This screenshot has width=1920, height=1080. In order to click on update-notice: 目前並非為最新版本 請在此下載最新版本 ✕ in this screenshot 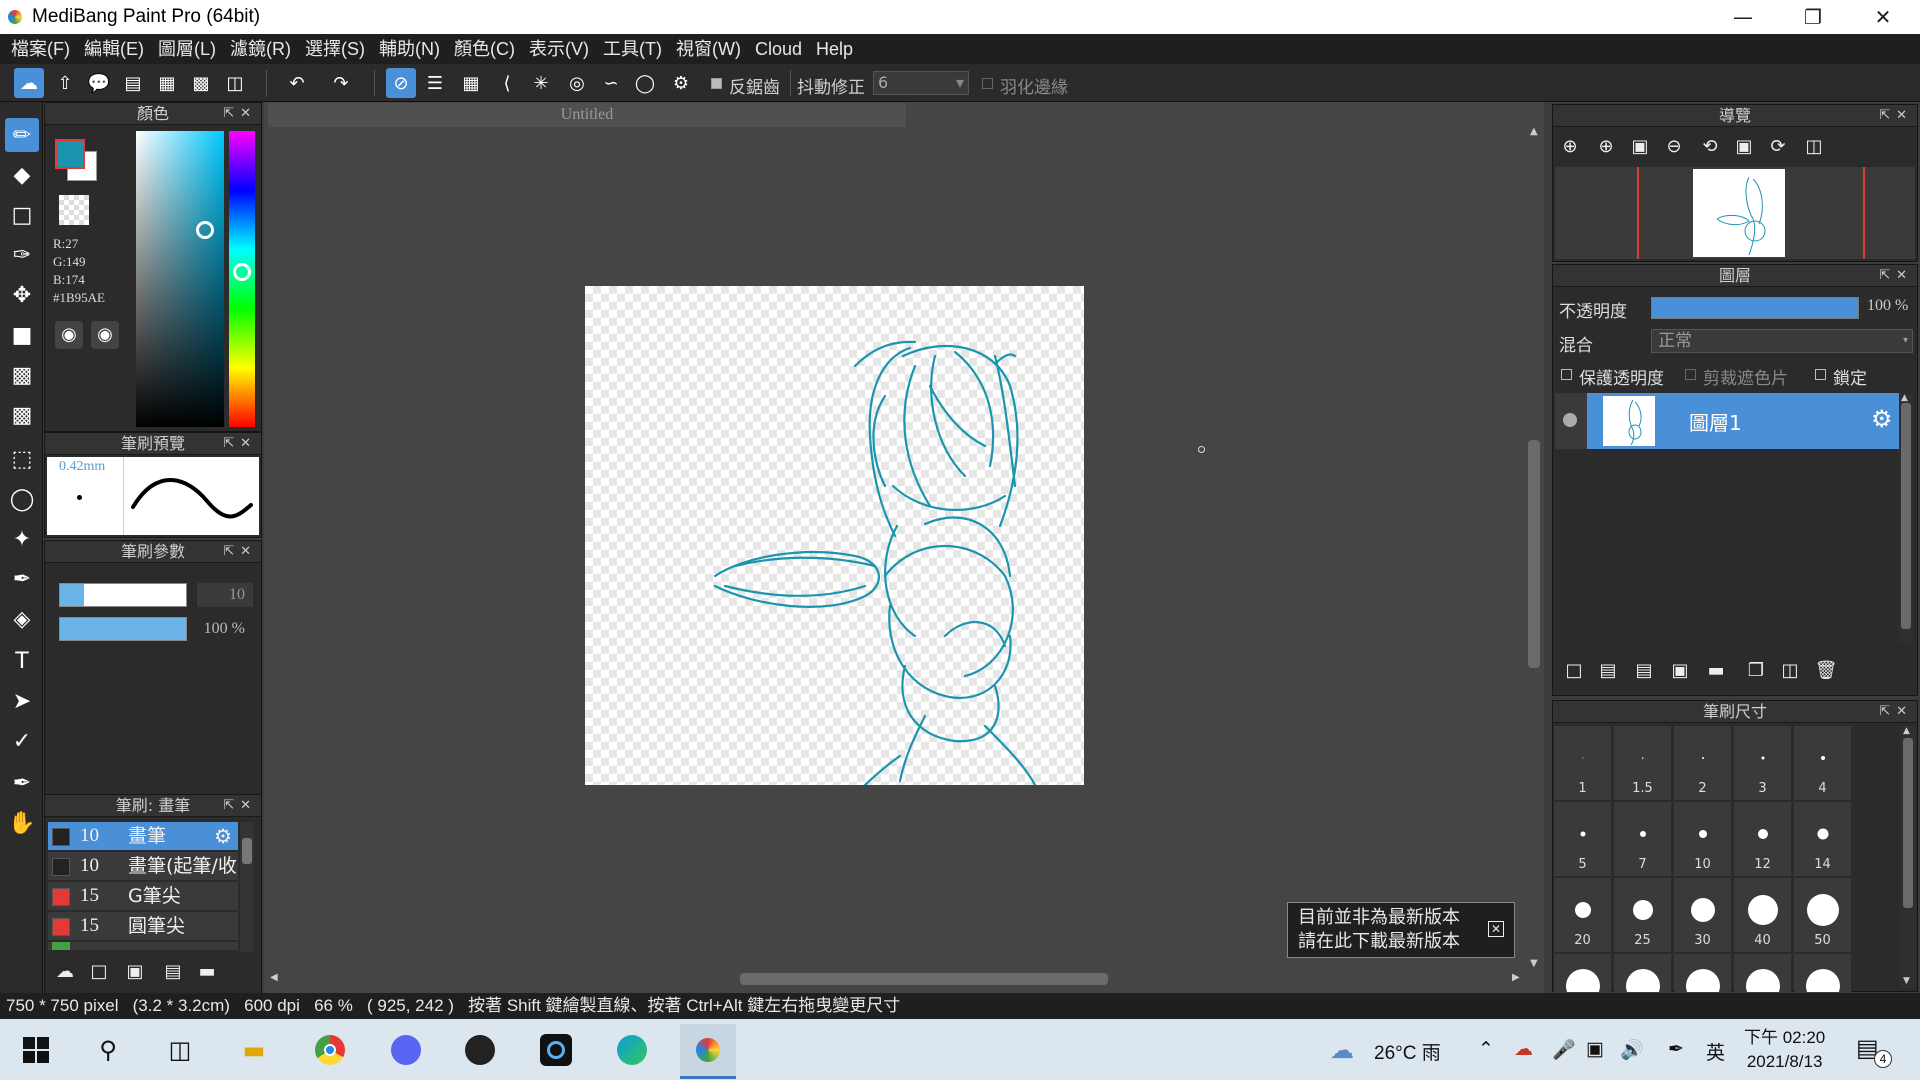, I will do `click(1401, 930)`.